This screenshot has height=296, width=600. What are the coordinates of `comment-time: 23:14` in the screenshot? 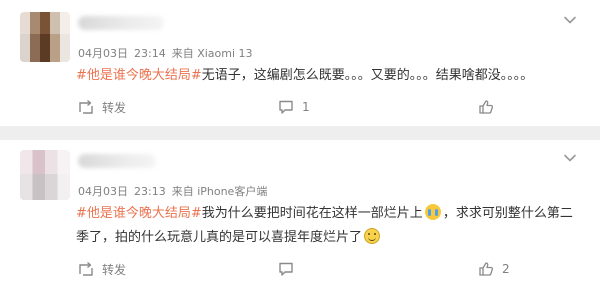 It's located at (150, 53).